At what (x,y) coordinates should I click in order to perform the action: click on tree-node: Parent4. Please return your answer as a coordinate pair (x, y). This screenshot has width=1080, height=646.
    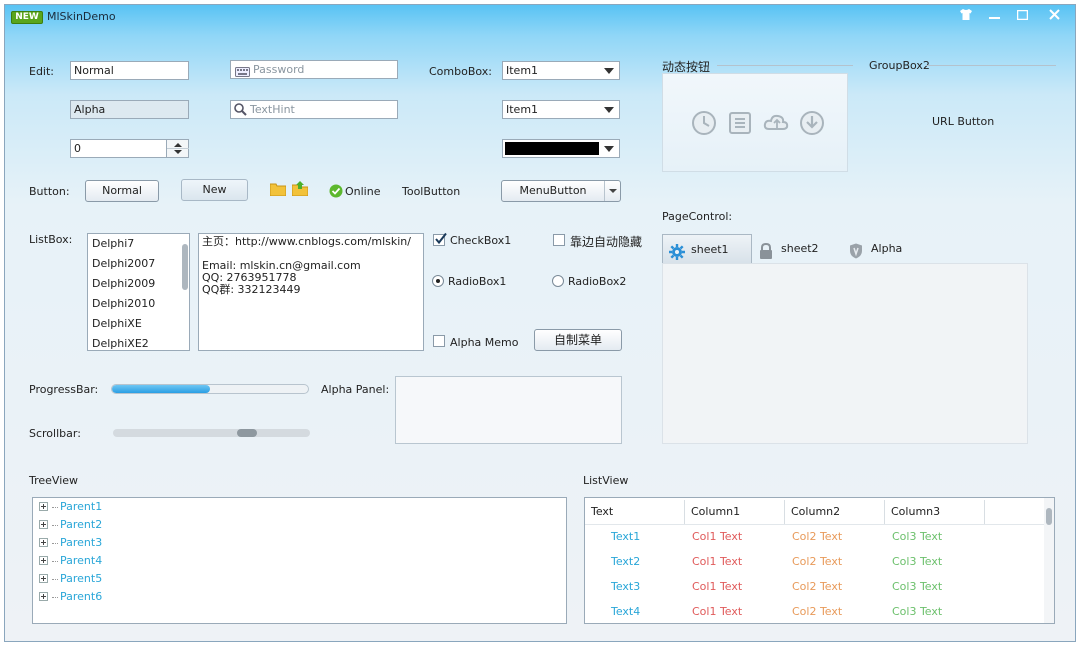
    Looking at the image, I should click on (70, 561).